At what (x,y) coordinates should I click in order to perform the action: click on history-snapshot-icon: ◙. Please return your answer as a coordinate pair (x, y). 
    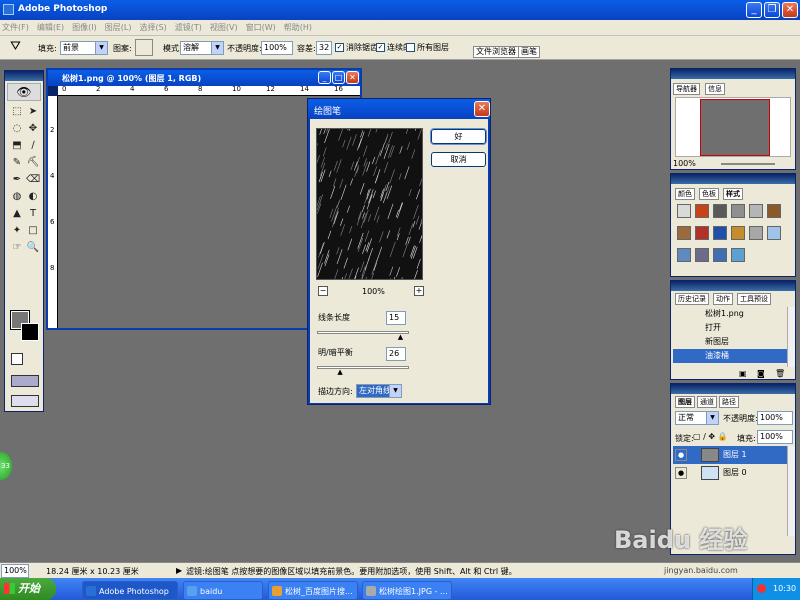
    Looking at the image, I should click on (761, 373).